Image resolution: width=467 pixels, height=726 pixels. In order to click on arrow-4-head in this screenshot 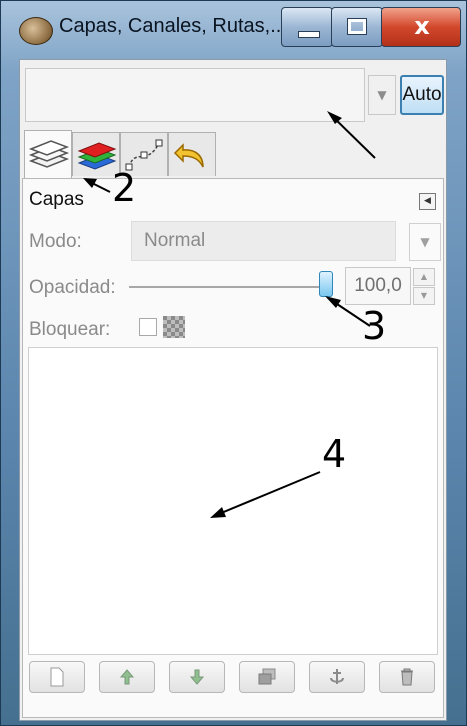, I will do `click(218, 512)`.